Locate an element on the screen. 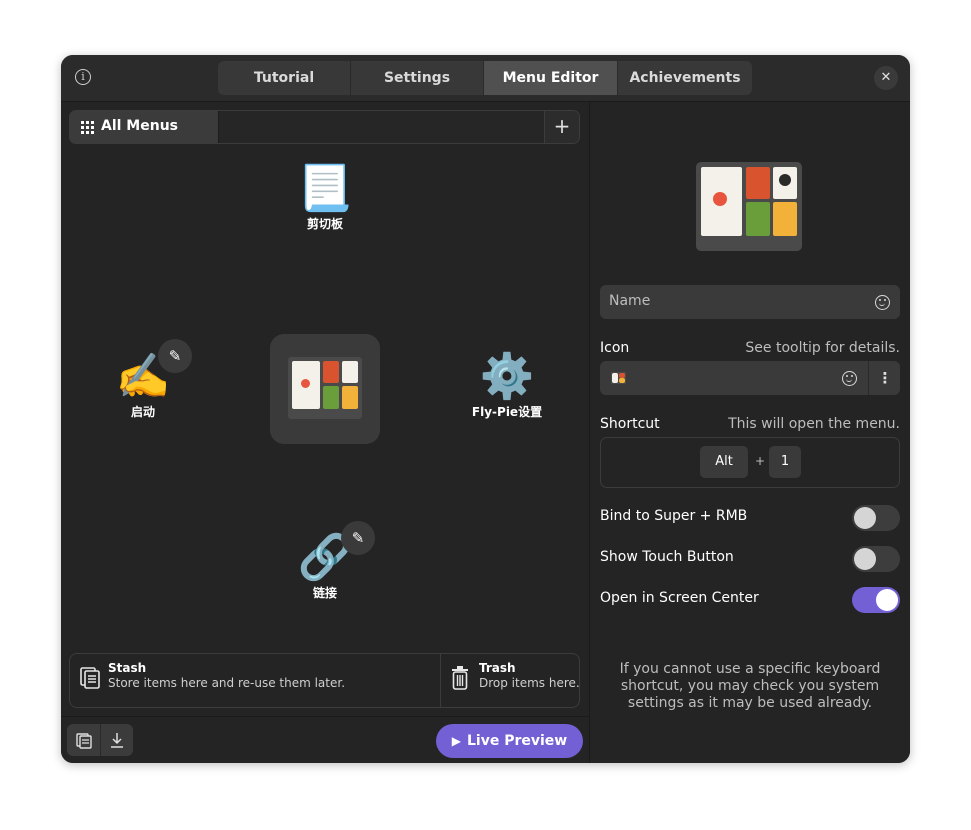  download-icon is located at coordinates (116, 740).